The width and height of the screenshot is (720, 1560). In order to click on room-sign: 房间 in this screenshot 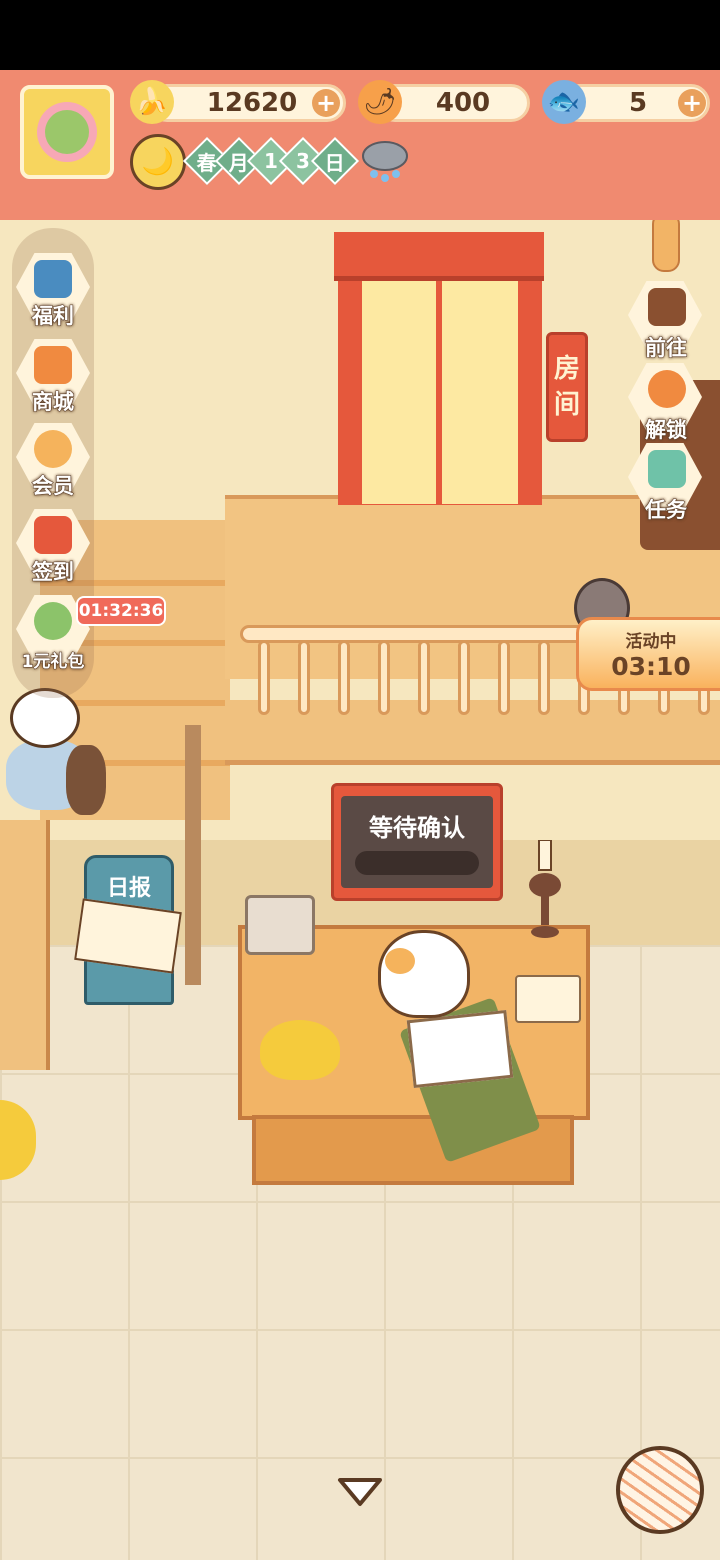, I will do `click(567, 387)`.